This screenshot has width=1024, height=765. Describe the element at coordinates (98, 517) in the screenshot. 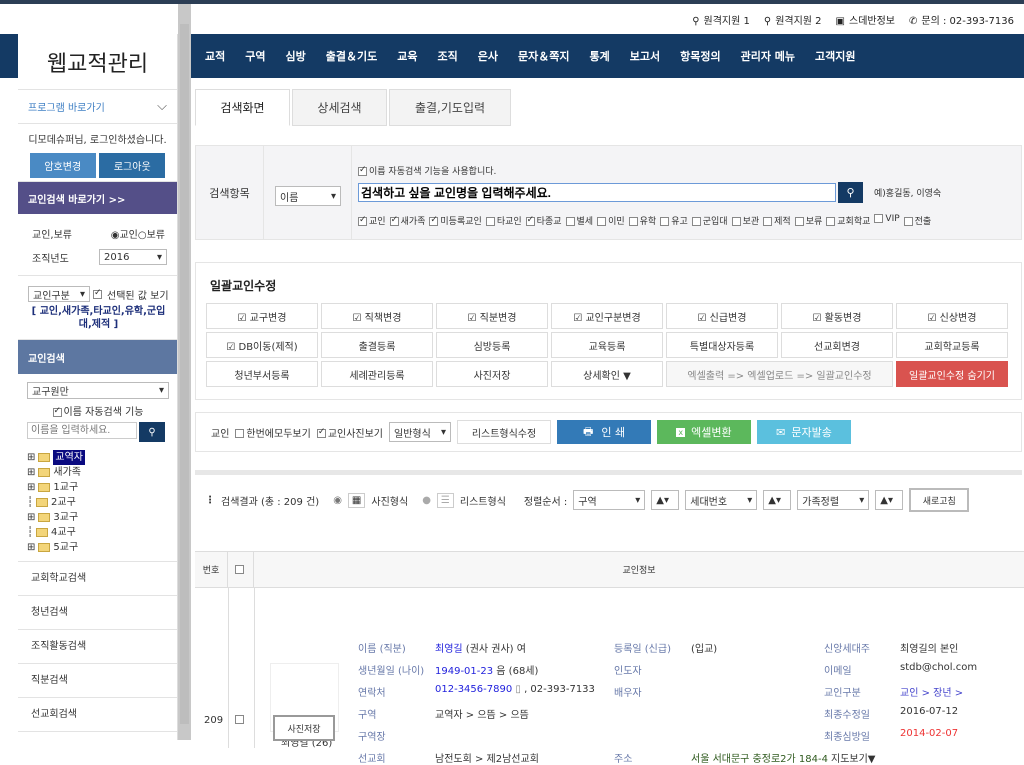

I see `tree-node: ⊞ 3교구` at that location.